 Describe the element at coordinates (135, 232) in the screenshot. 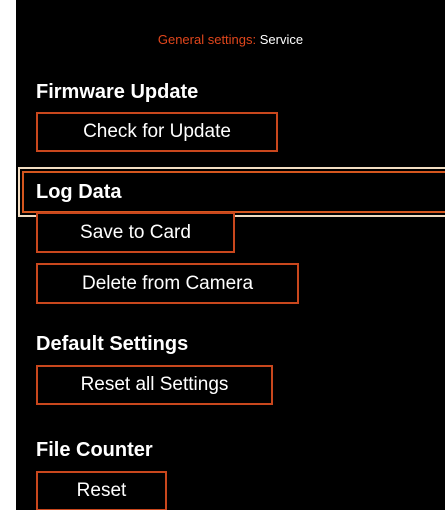

I see `save-to-card-button: Save to Card` at that location.